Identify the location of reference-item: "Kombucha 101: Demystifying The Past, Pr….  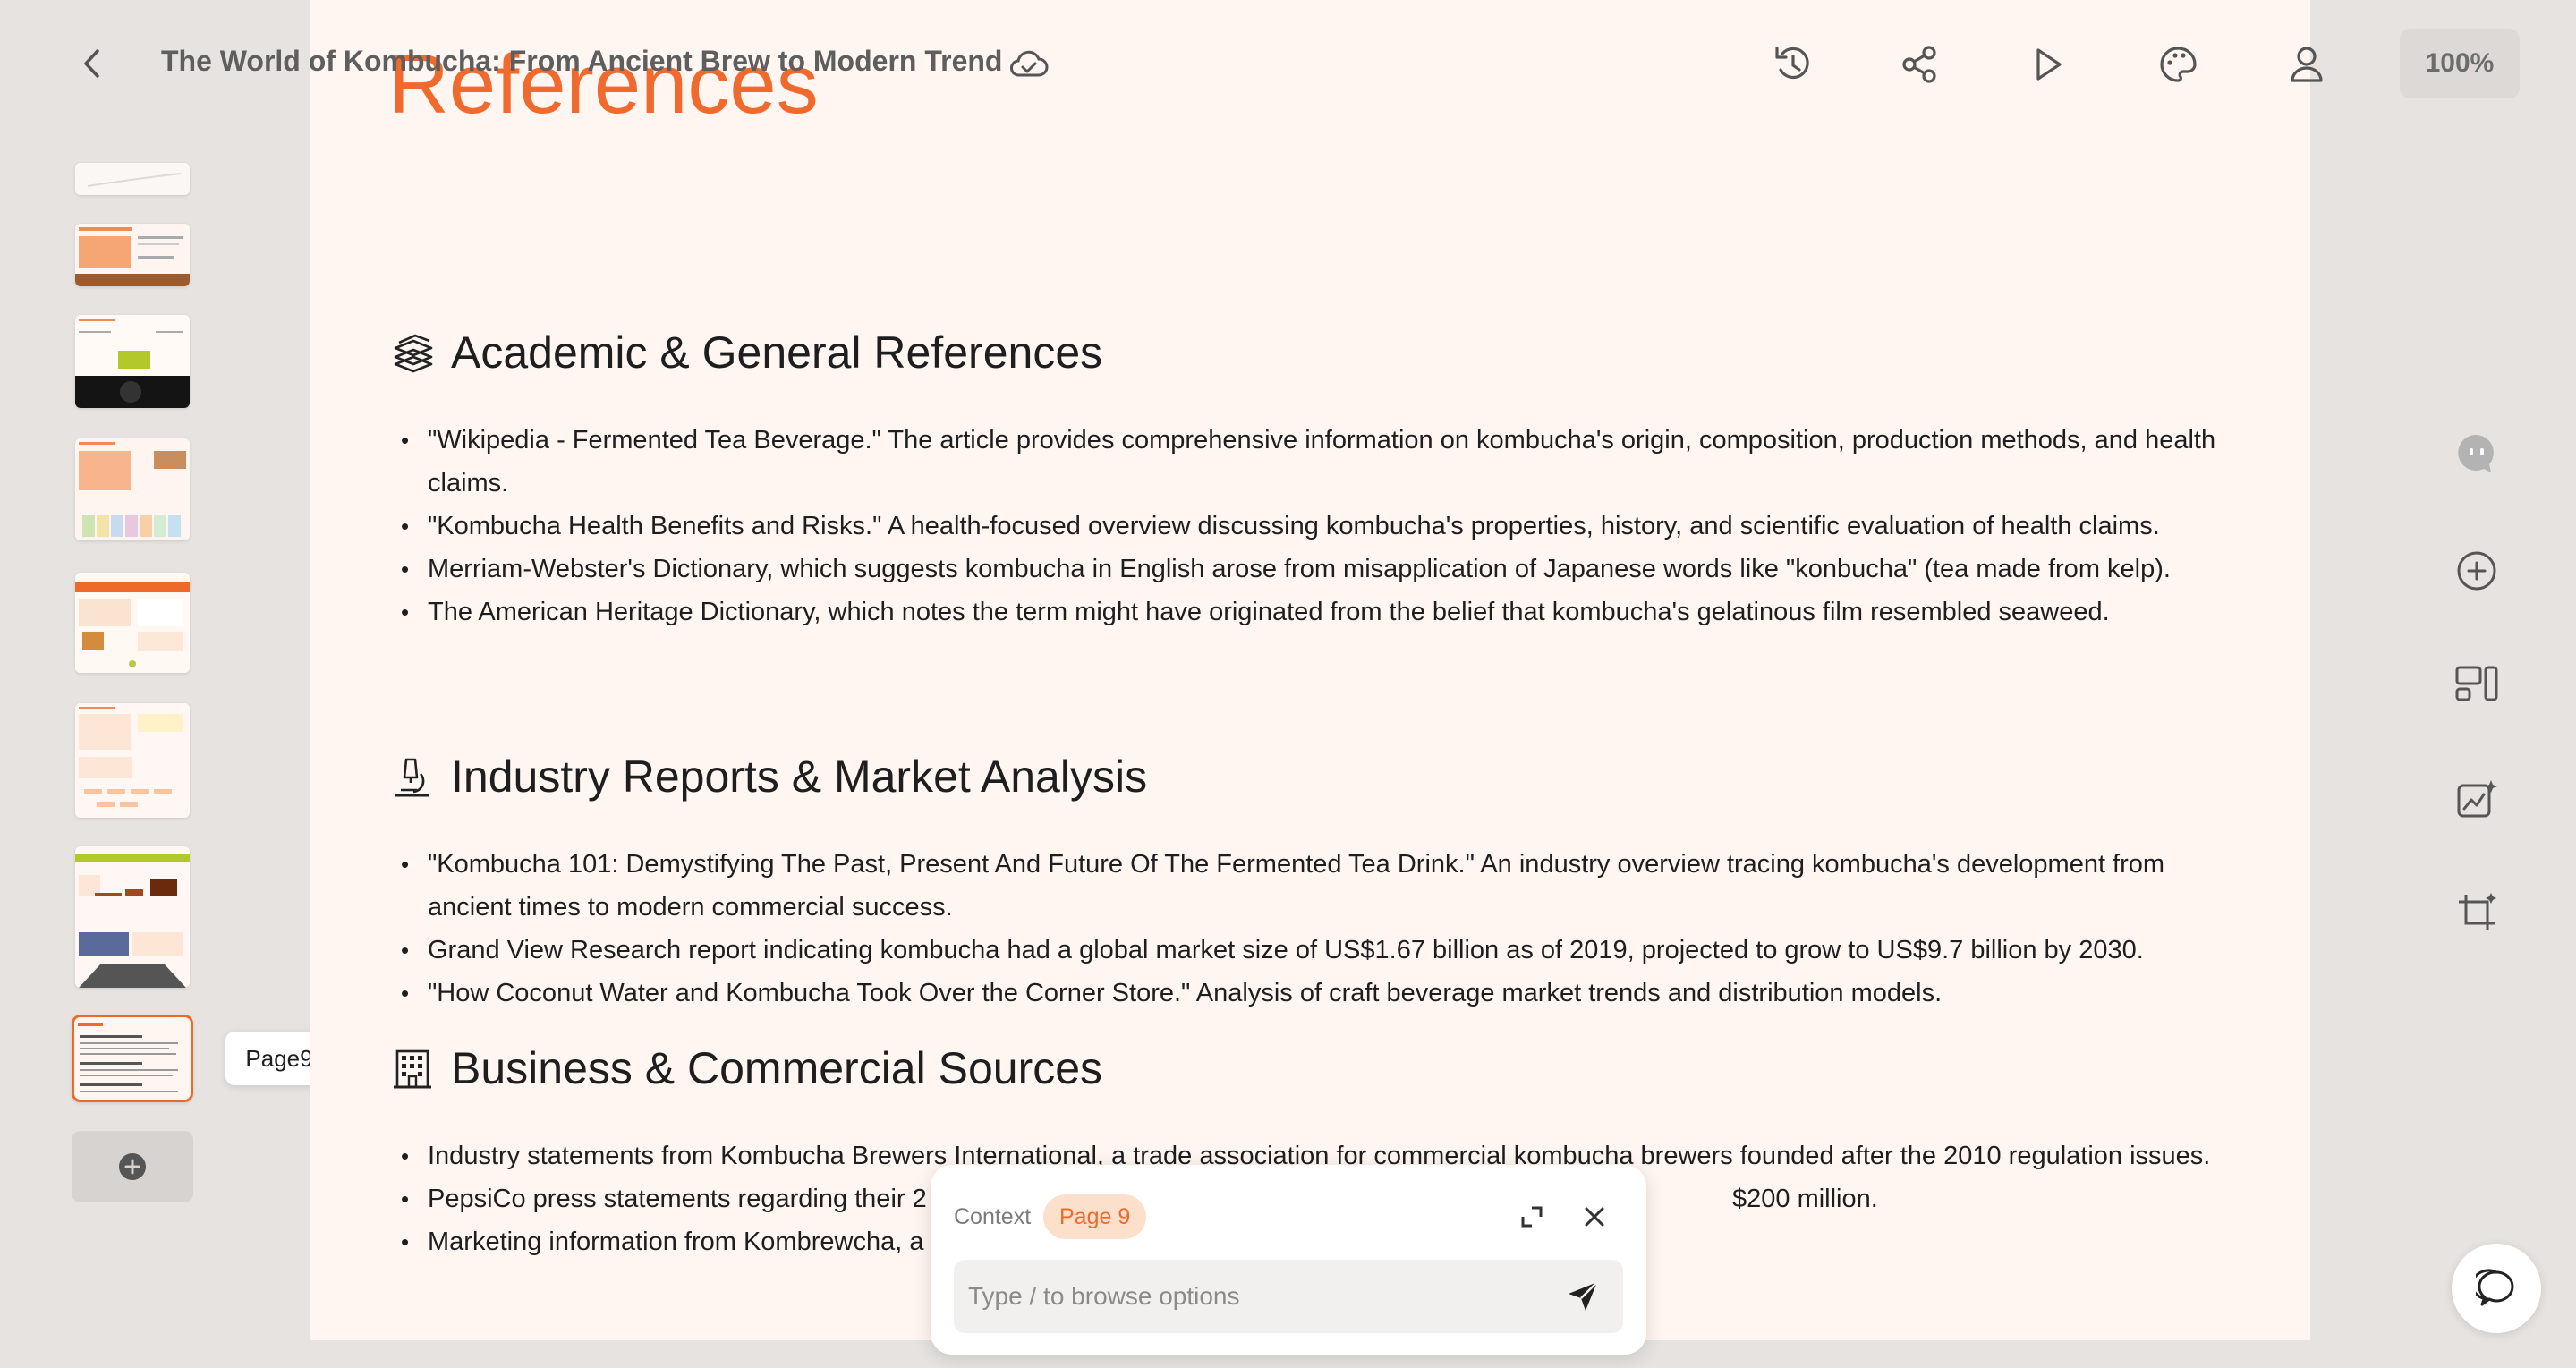
(1320, 886).